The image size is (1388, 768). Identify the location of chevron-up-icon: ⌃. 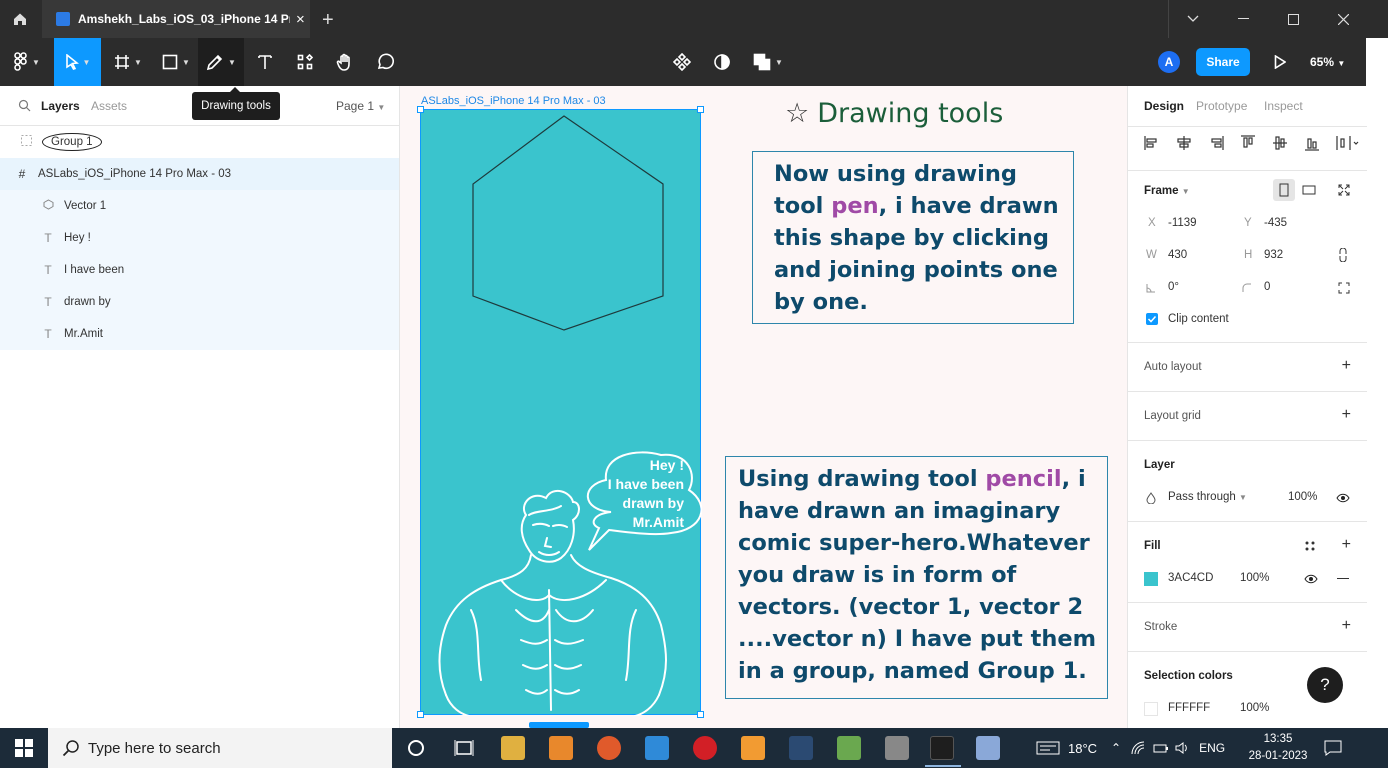
(1116, 748).